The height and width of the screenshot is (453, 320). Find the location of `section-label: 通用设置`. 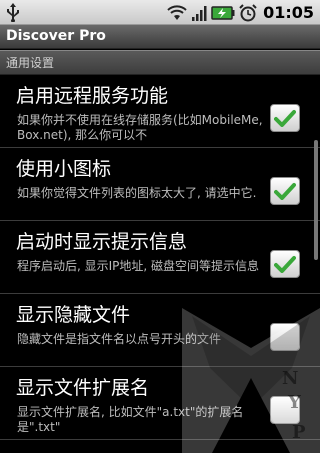

section-label: 通用设置 is located at coordinates (30, 63).